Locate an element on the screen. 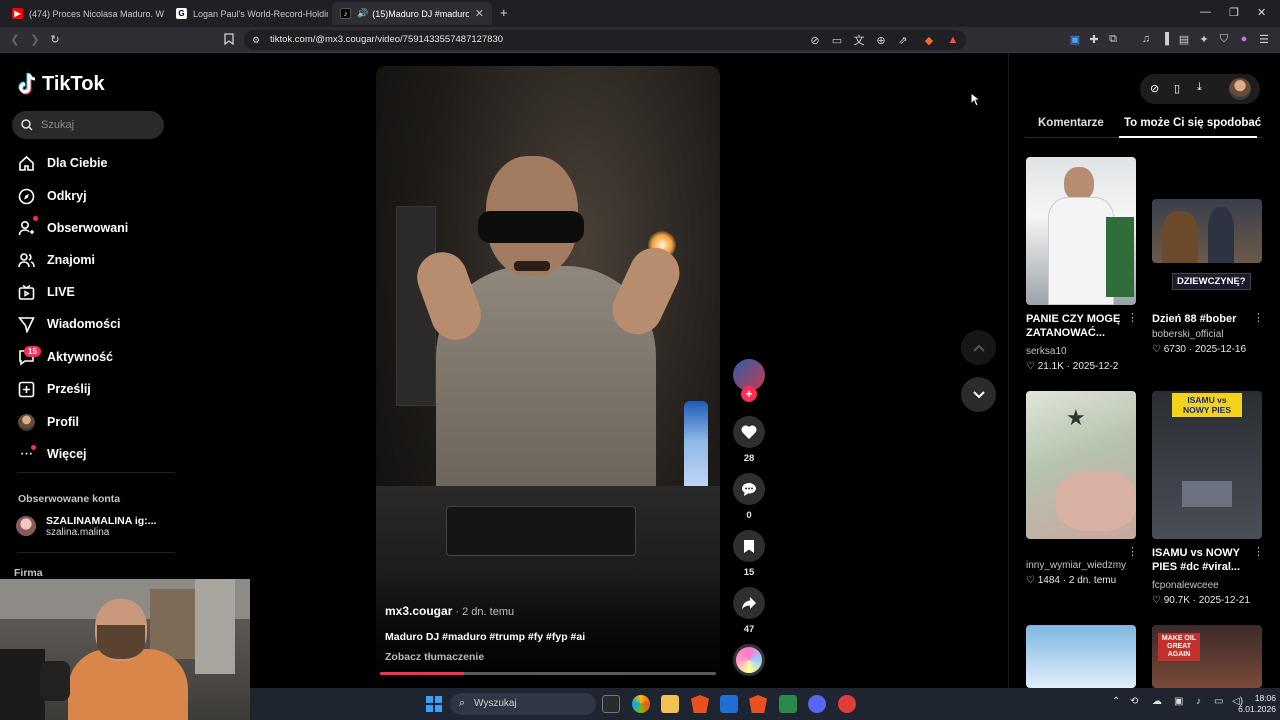  video-author: mx3.cougar · 2 dn. temu is located at coordinates (449, 611).